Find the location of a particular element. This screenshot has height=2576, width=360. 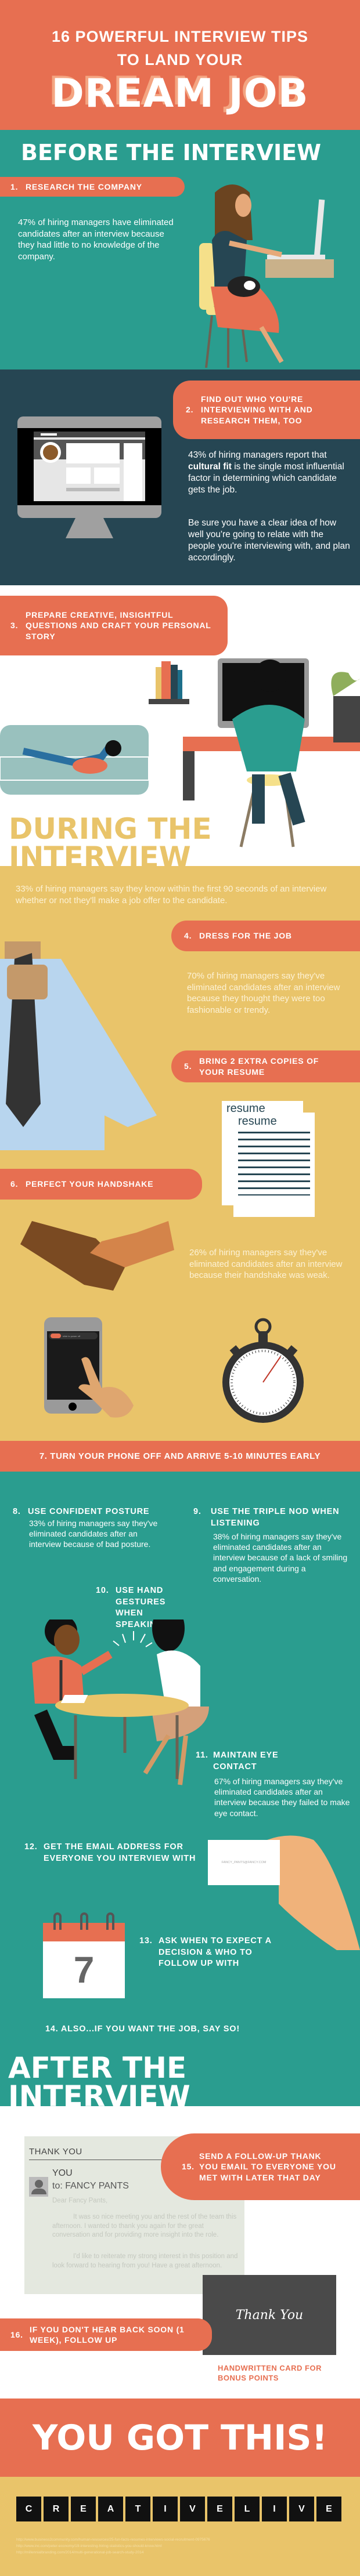

text-part: 43% of hiring managers report that is located at coordinates (257, 455).